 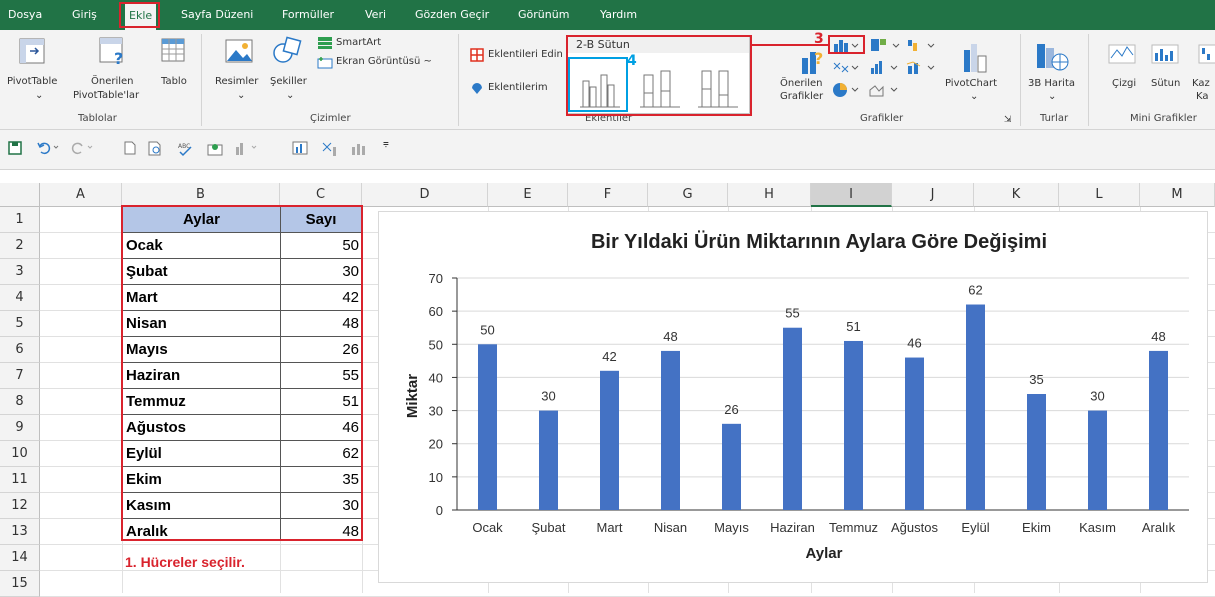 What do you see at coordinates (84, 15) in the screenshot?
I see `tab-giris: Giriş` at bounding box center [84, 15].